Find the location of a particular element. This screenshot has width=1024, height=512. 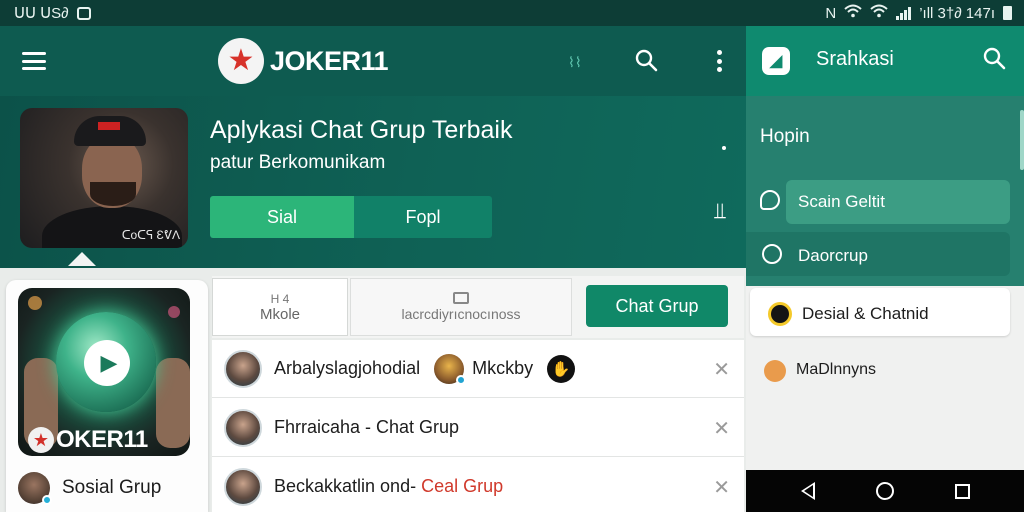

status-right-text: ’ıll 3†∂ 147ı is located at coordinates (957, 13).